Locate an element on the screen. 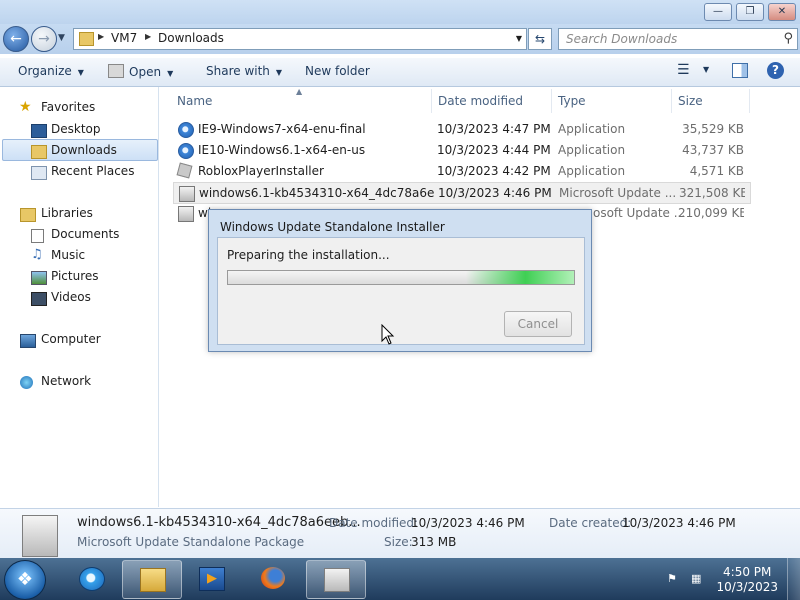 This screenshot has width=800, height=600. refresh-button: ⇆ is located at coordinates (540, 39).